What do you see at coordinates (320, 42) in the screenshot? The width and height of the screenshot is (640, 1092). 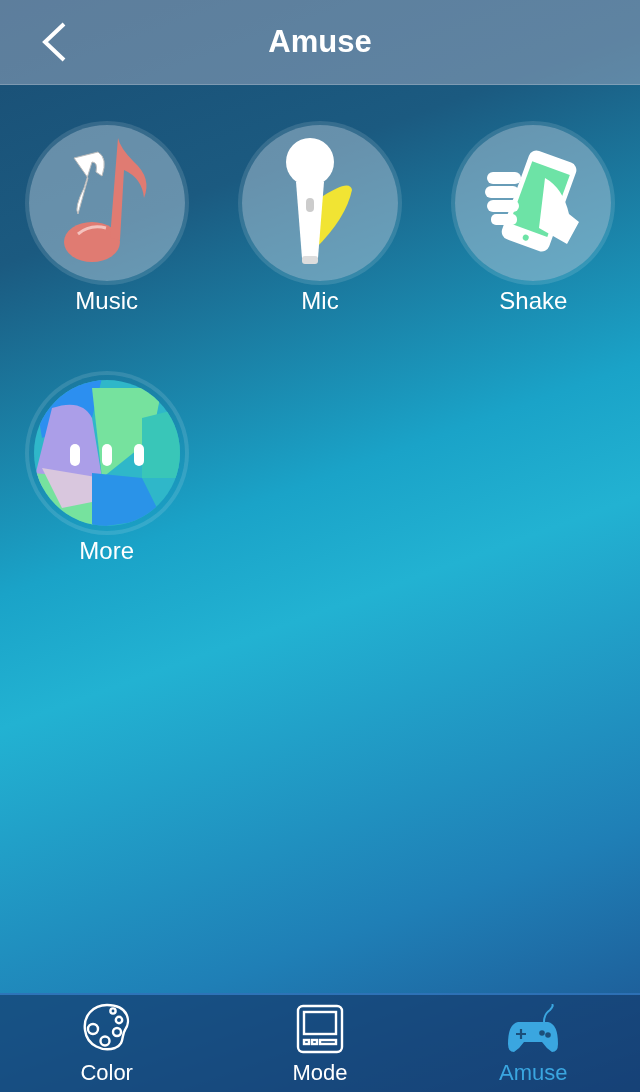 I see `screen-title: Amuse` at bounding box center [320, 42].